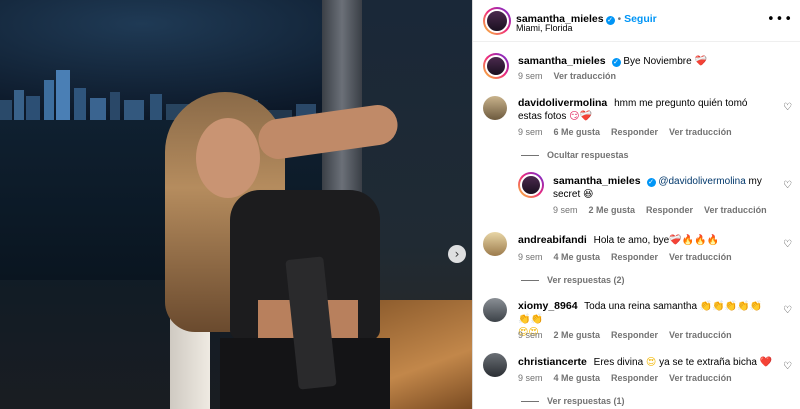 The image size is (800, 409). What do you see at coordinates (780, 19) in the screenshot?
I see `ellipsis-icon: •••` at bounding box center [780, 19].